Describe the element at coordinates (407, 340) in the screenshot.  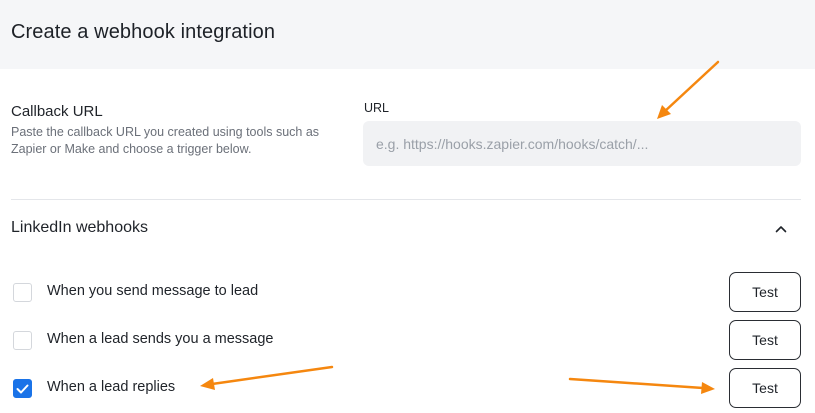
I see `webhook-row-lead-sends-message: When a lead sends you a message Test` at that location.